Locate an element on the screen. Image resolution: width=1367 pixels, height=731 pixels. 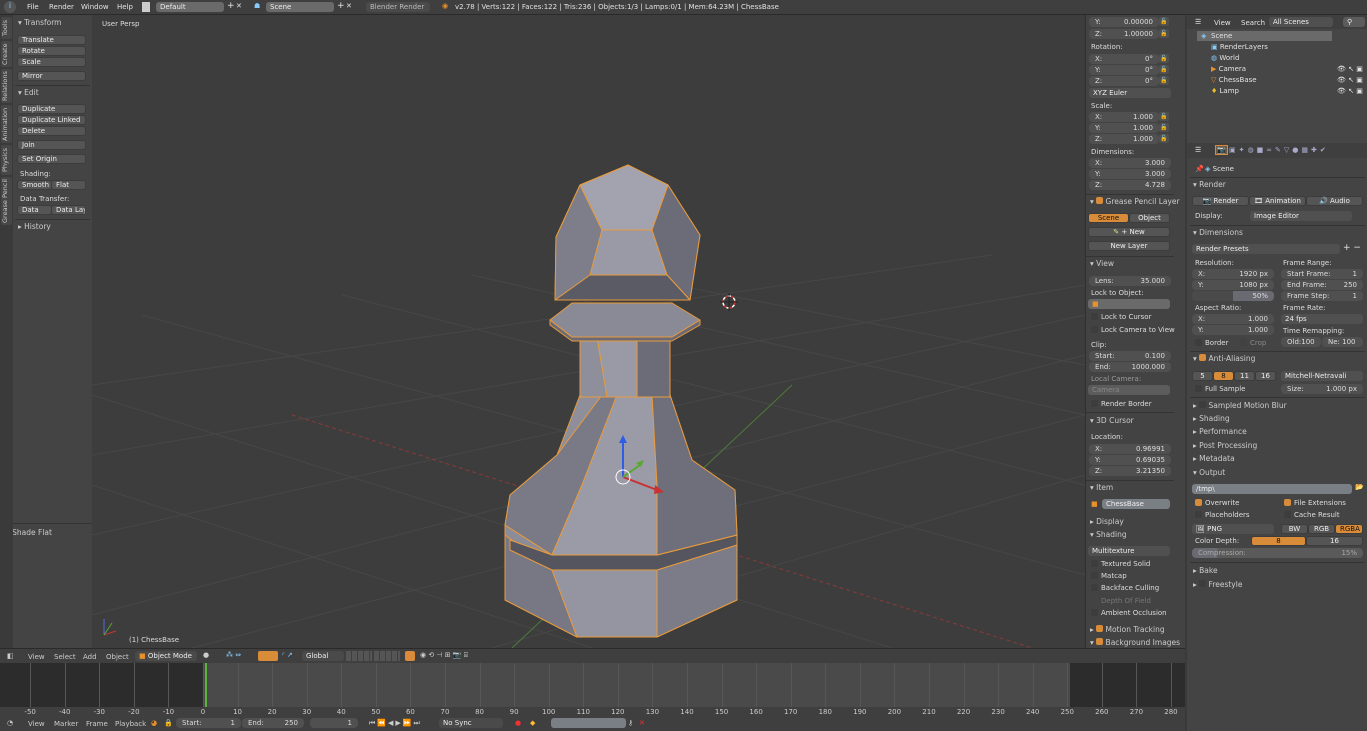
gp-new-button: ✎ + New is located at coordinates (1129, 232).